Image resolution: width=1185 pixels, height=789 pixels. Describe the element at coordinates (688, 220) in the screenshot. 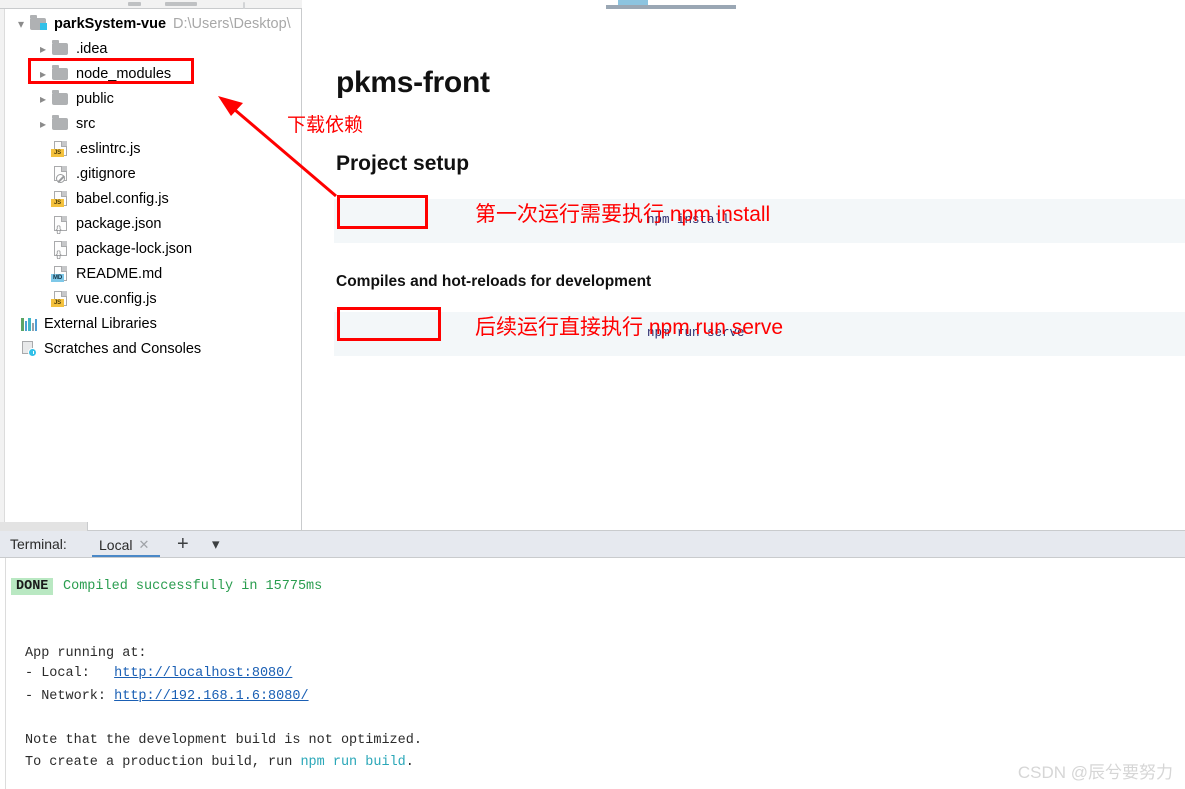

I see `code-text-install: npm install` at that location.